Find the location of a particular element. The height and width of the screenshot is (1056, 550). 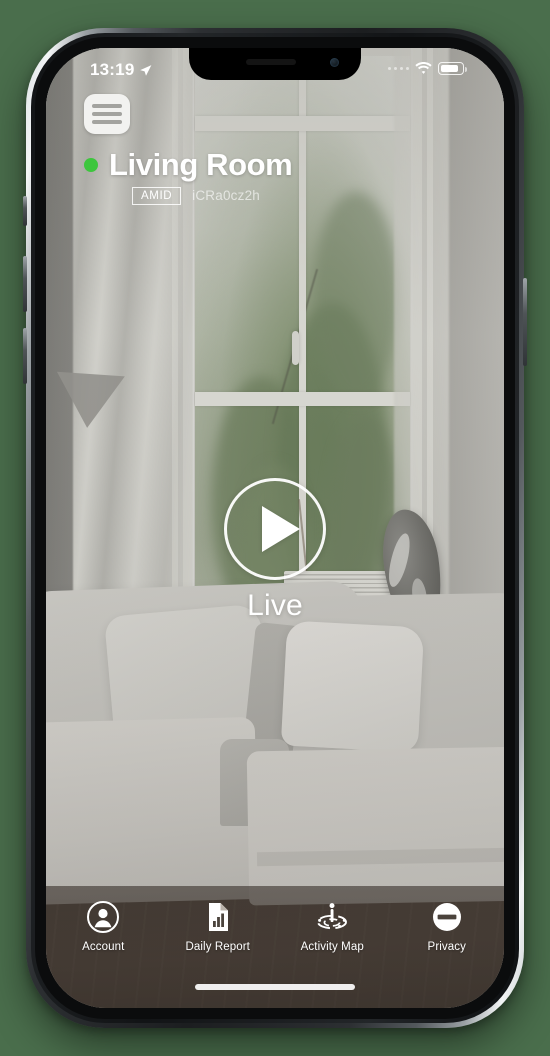

app-header: Living Room AMID iCRa0cz2h is located at coordinates (275, 149).